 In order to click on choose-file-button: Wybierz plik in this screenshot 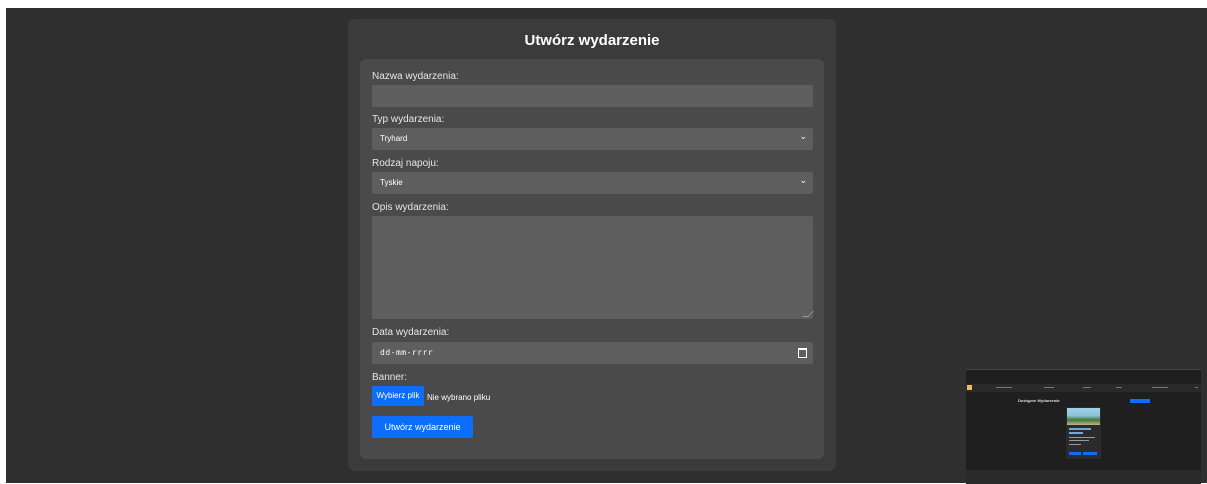, I will do `click(398, 396)`.